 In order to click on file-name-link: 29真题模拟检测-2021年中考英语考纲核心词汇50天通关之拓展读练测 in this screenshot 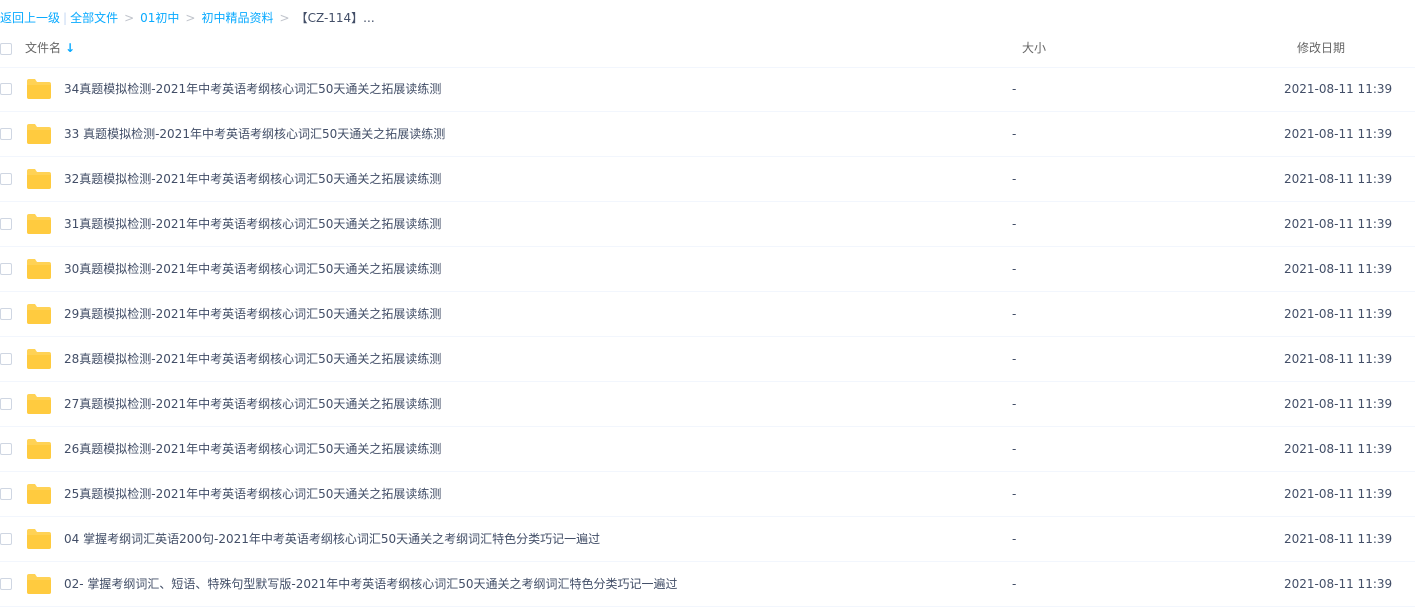, I will do `click(252, 314)`.